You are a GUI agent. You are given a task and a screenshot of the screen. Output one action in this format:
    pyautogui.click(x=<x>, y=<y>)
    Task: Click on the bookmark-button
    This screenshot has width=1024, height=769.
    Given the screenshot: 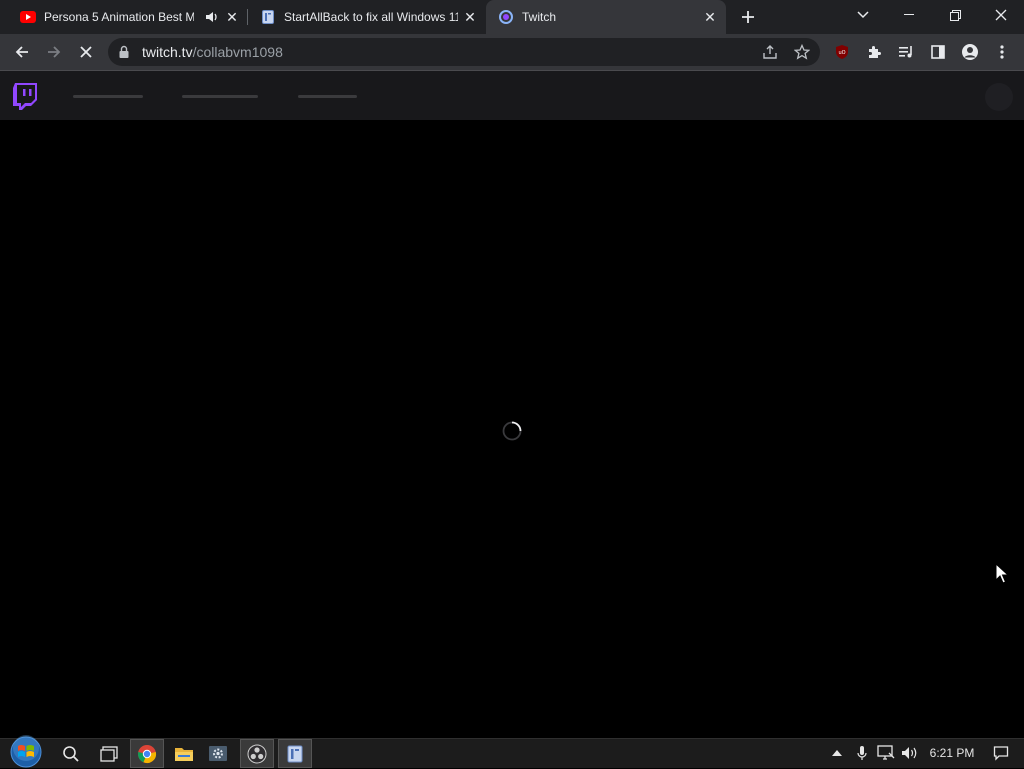 What is the action you would take?
    pyautogui.click(x=802, y=52)
    